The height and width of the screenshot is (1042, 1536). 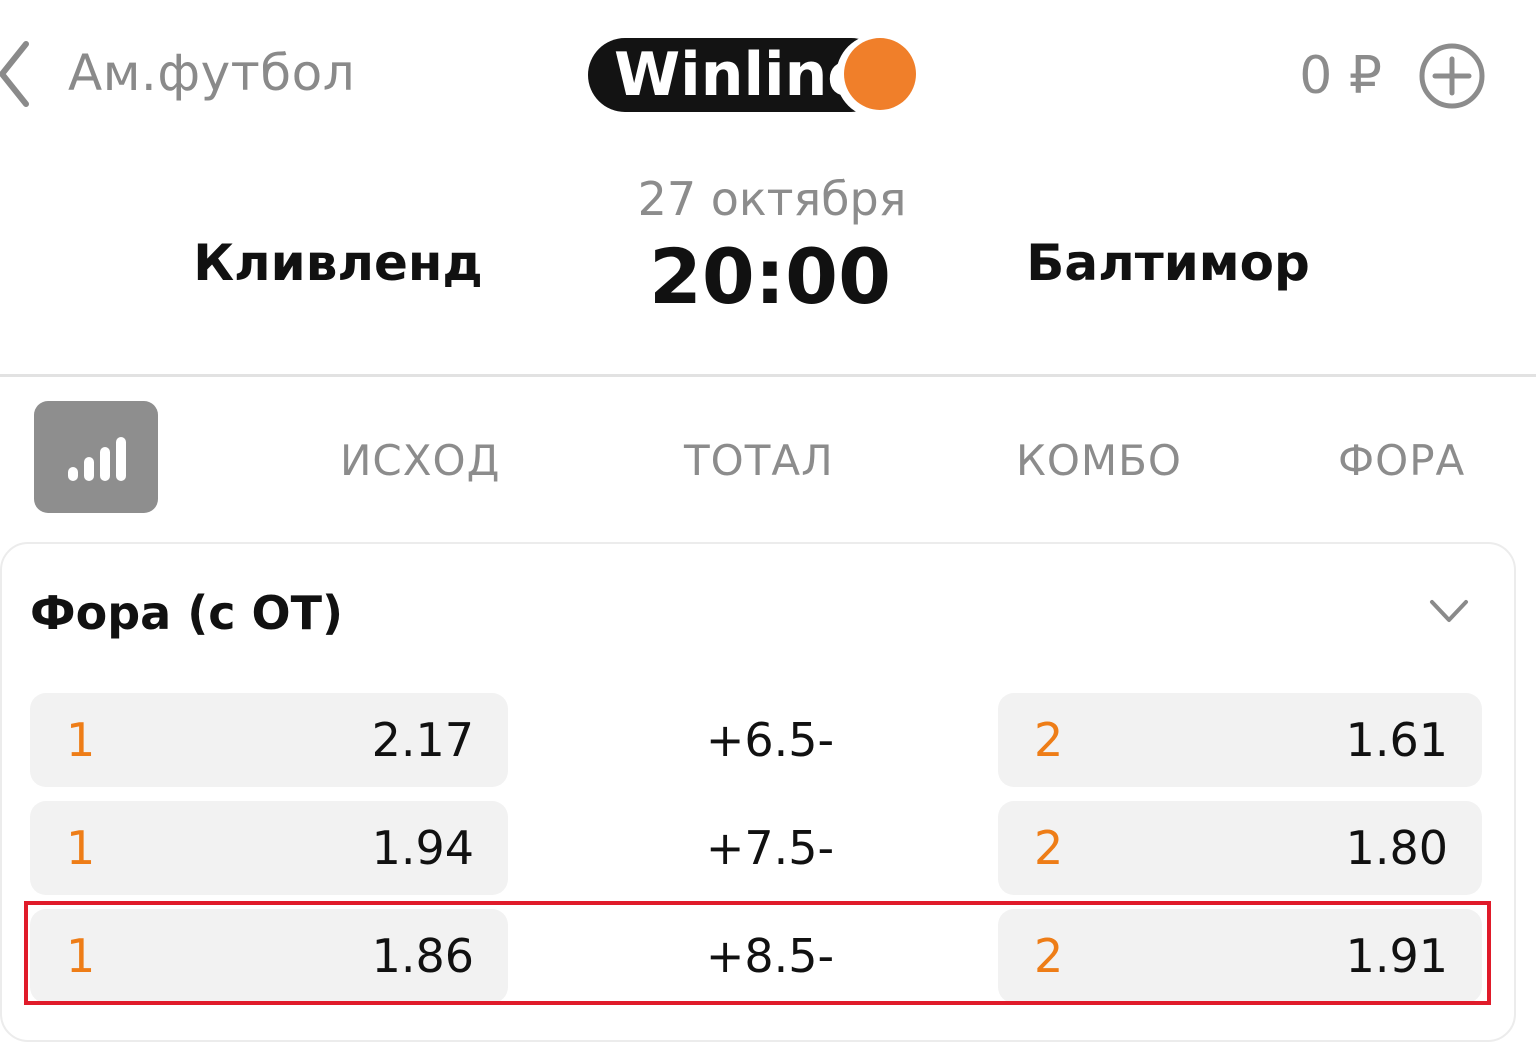 I want to click on coefficient: 1.80, so click(x=1396, y=848).